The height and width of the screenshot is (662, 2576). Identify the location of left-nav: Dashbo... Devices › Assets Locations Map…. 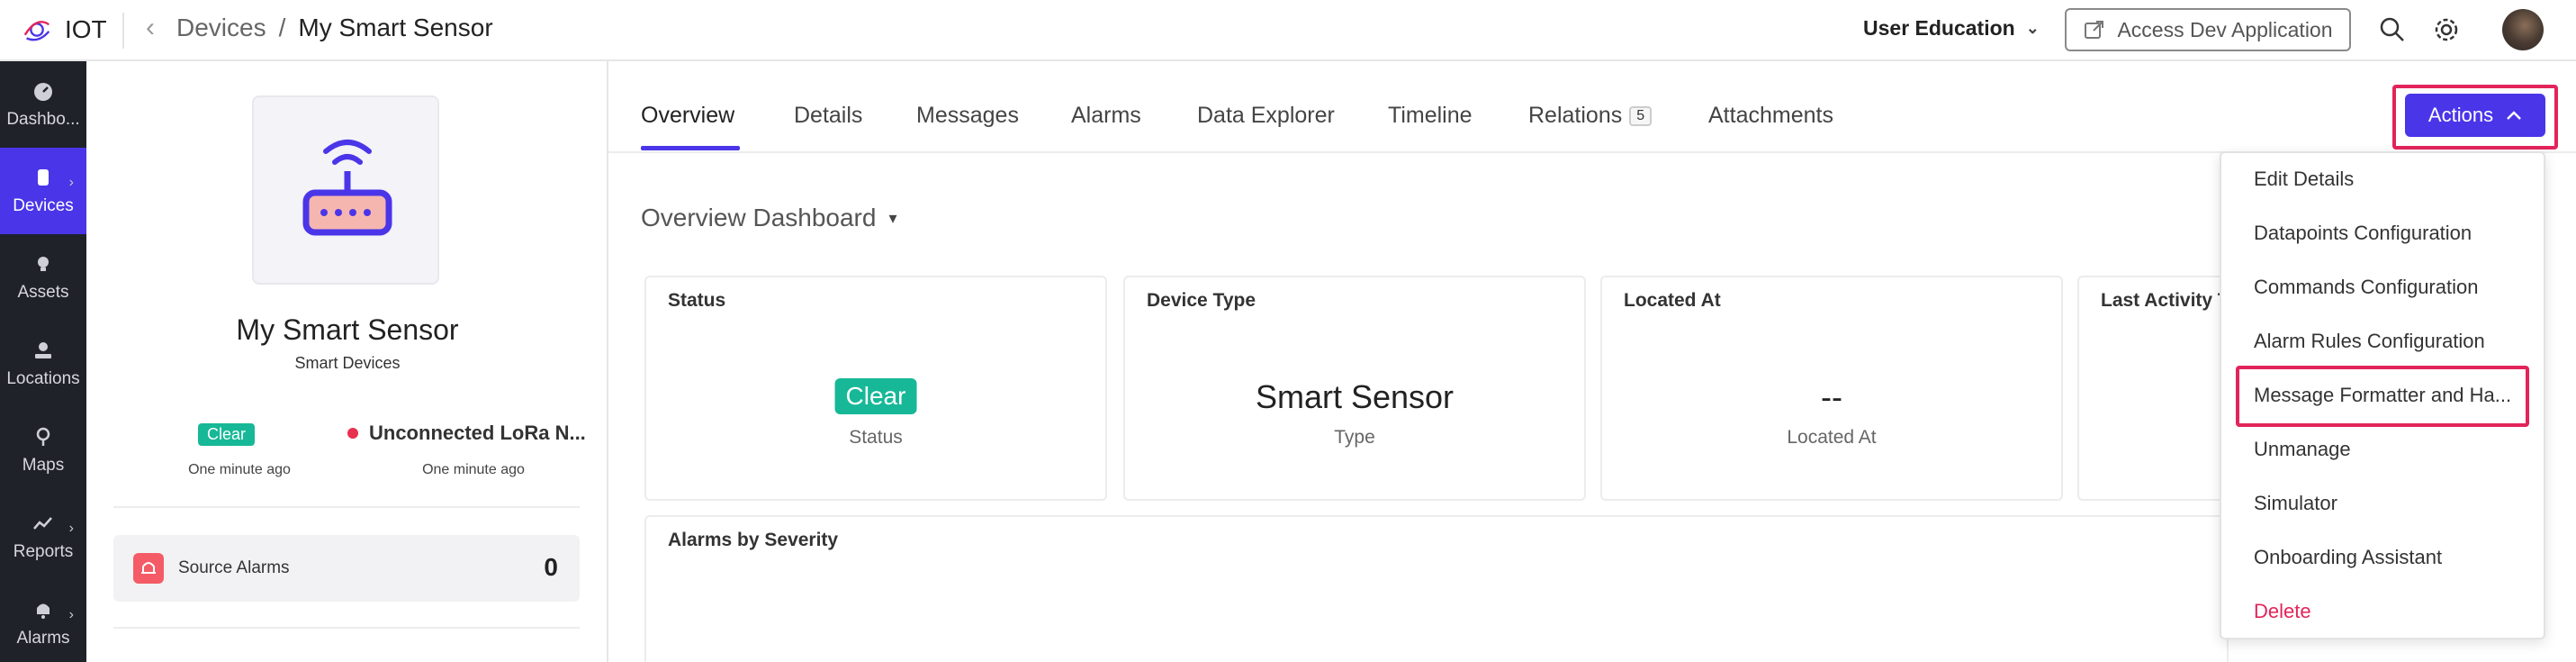
(43, 361).